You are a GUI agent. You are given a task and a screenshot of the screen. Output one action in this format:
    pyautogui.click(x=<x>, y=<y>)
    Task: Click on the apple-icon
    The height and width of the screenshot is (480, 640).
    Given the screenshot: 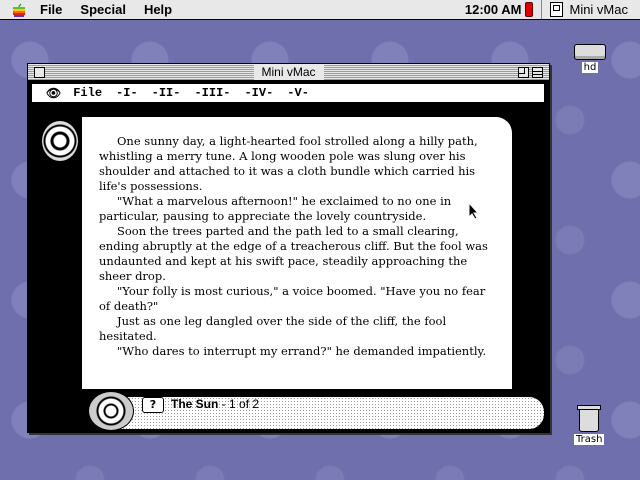 What is the action you would take?
    pyautogui.click(x=19, y=9)
    